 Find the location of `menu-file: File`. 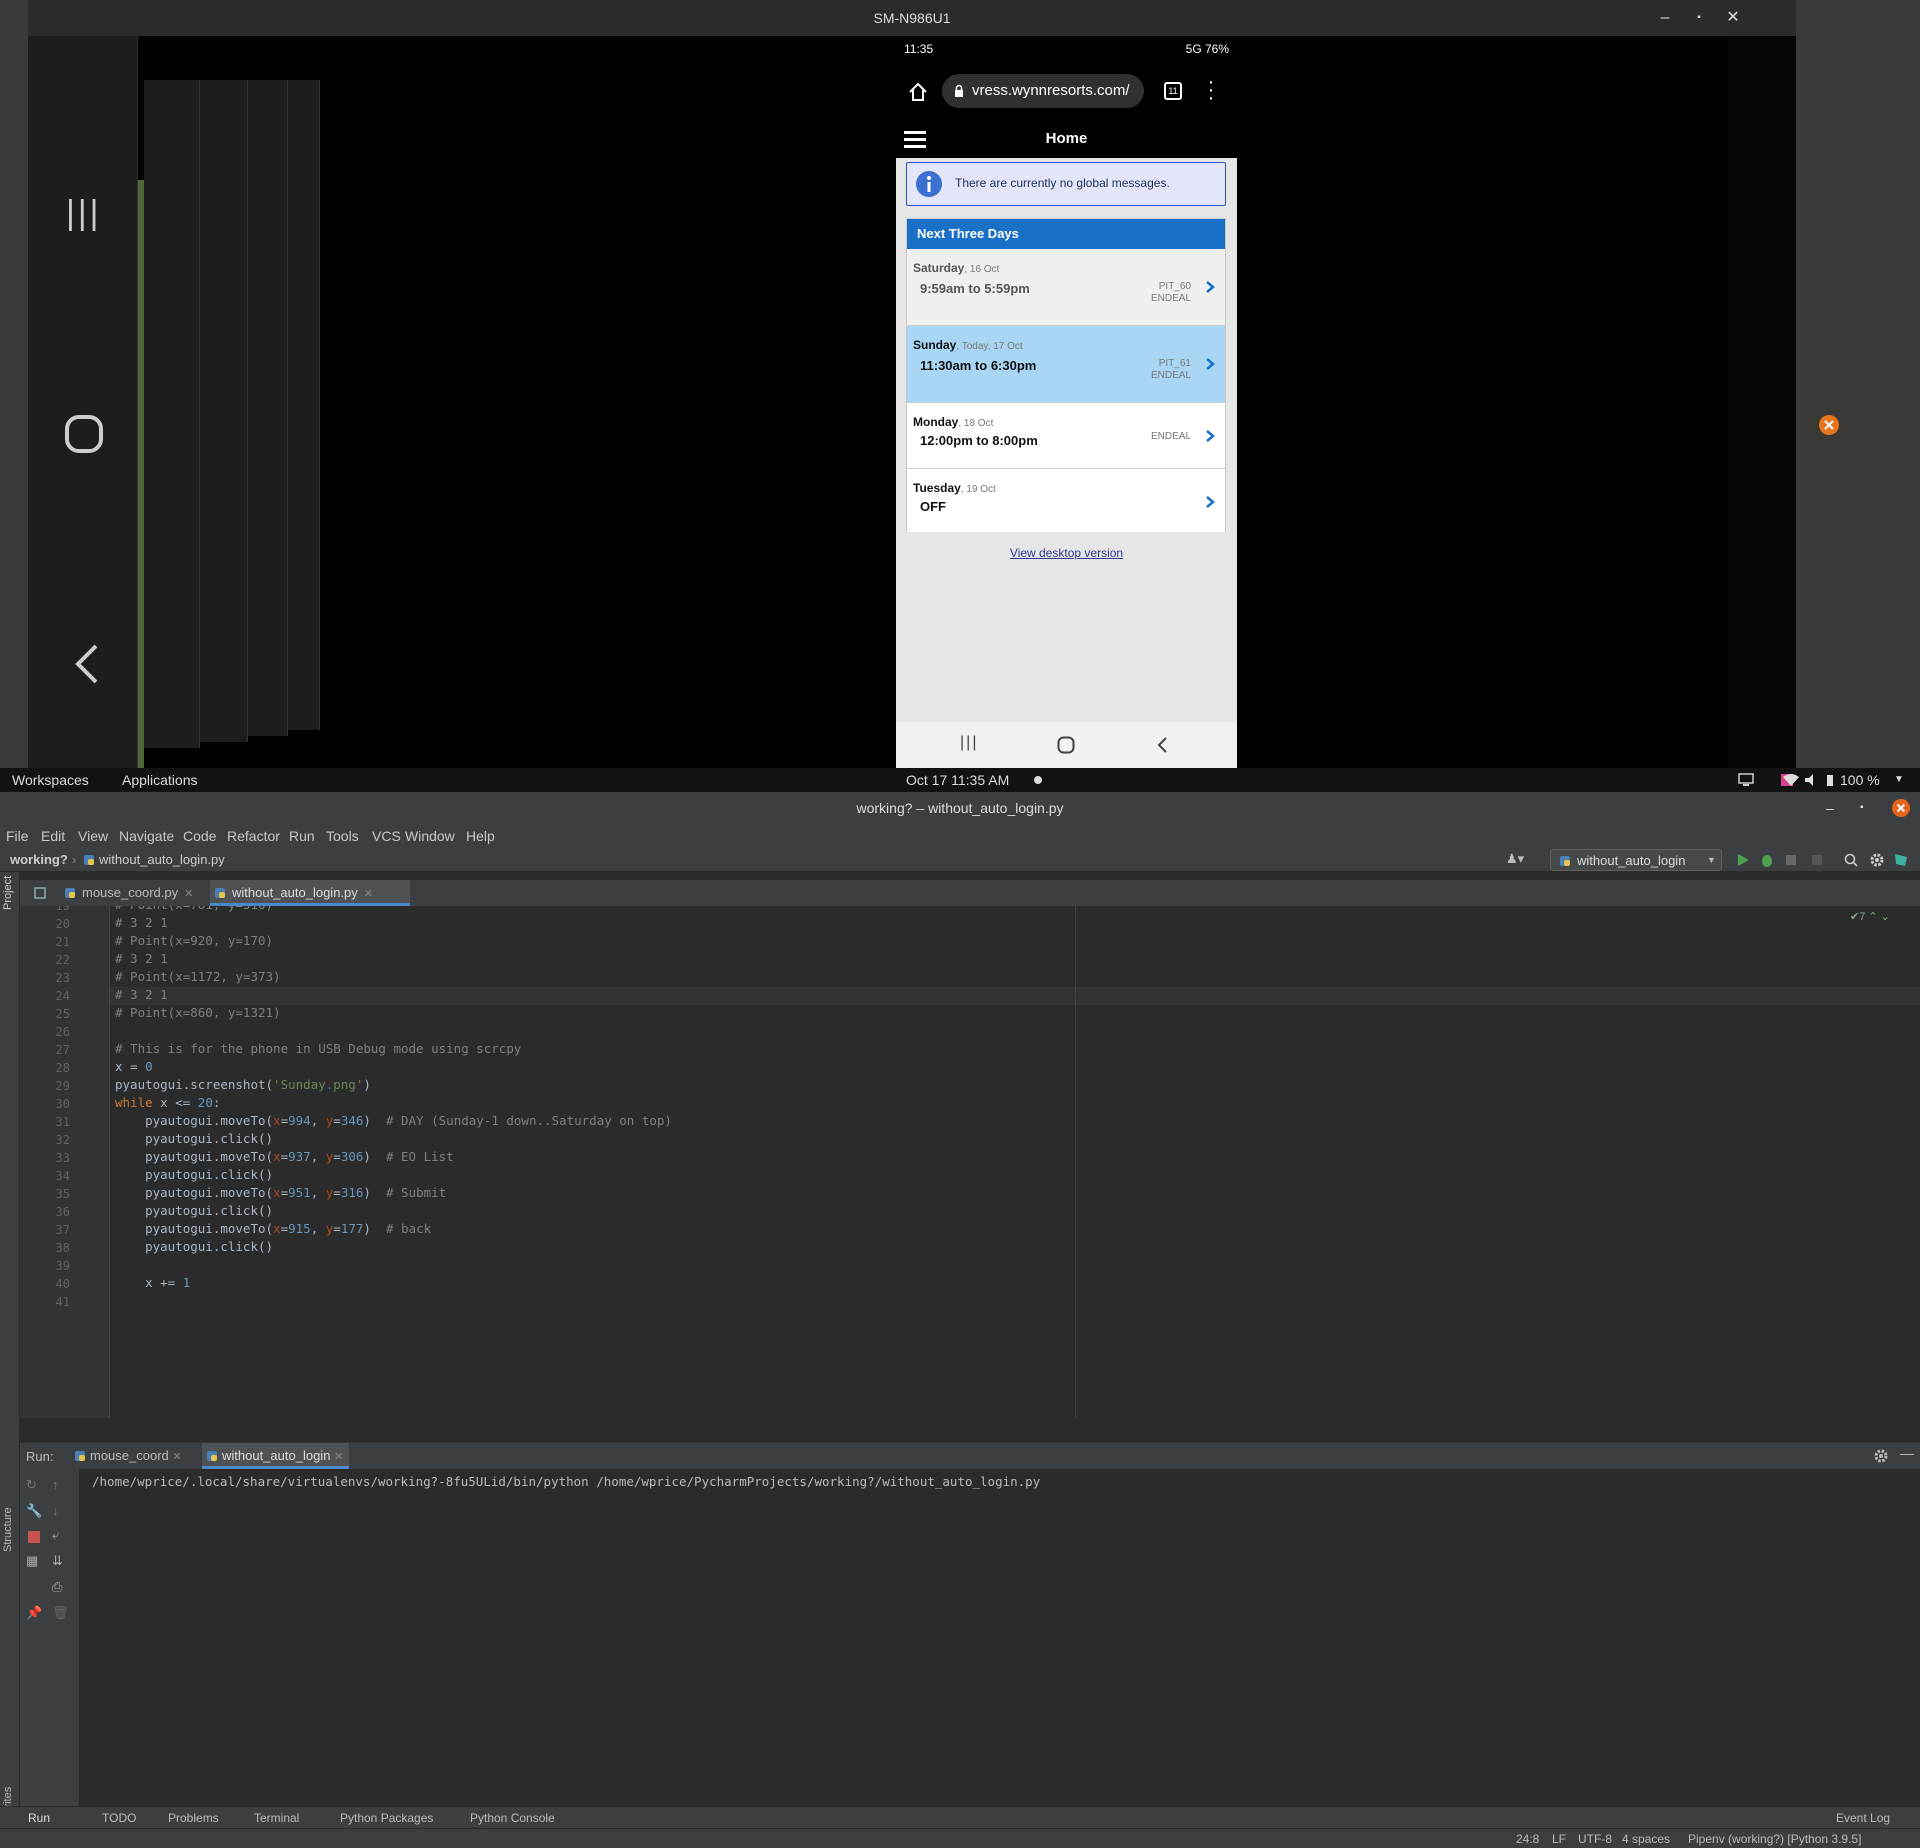

menu-file: File is located at coordinates (17, 836).